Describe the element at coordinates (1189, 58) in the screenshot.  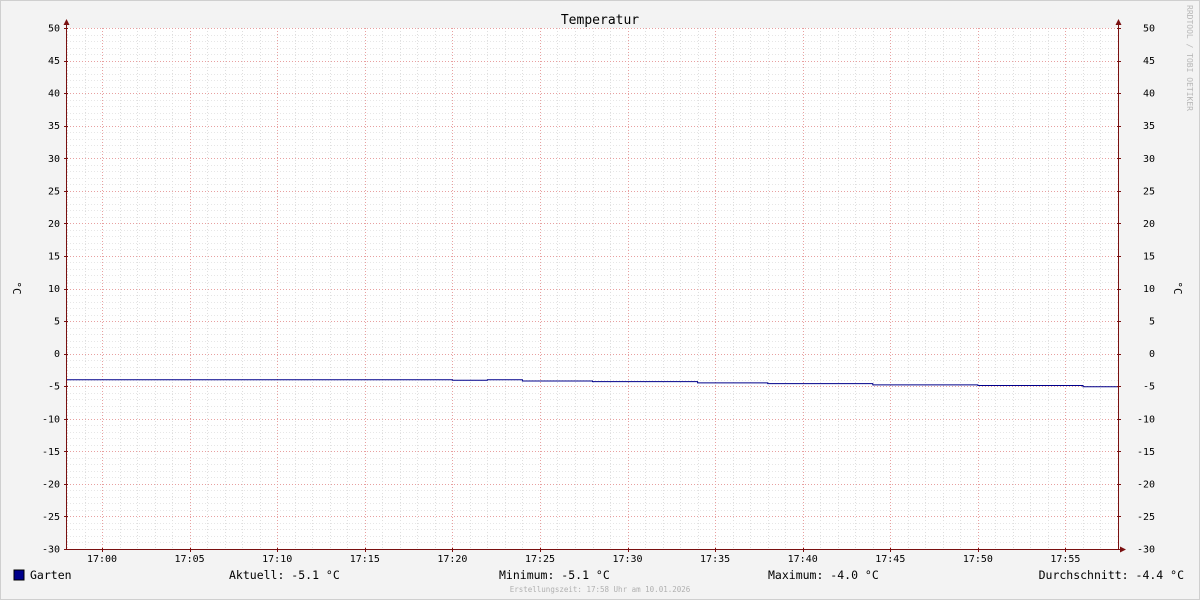
I see `rrdtool-watermark: RRDTOOL / TOBI OETIKER` at that location.